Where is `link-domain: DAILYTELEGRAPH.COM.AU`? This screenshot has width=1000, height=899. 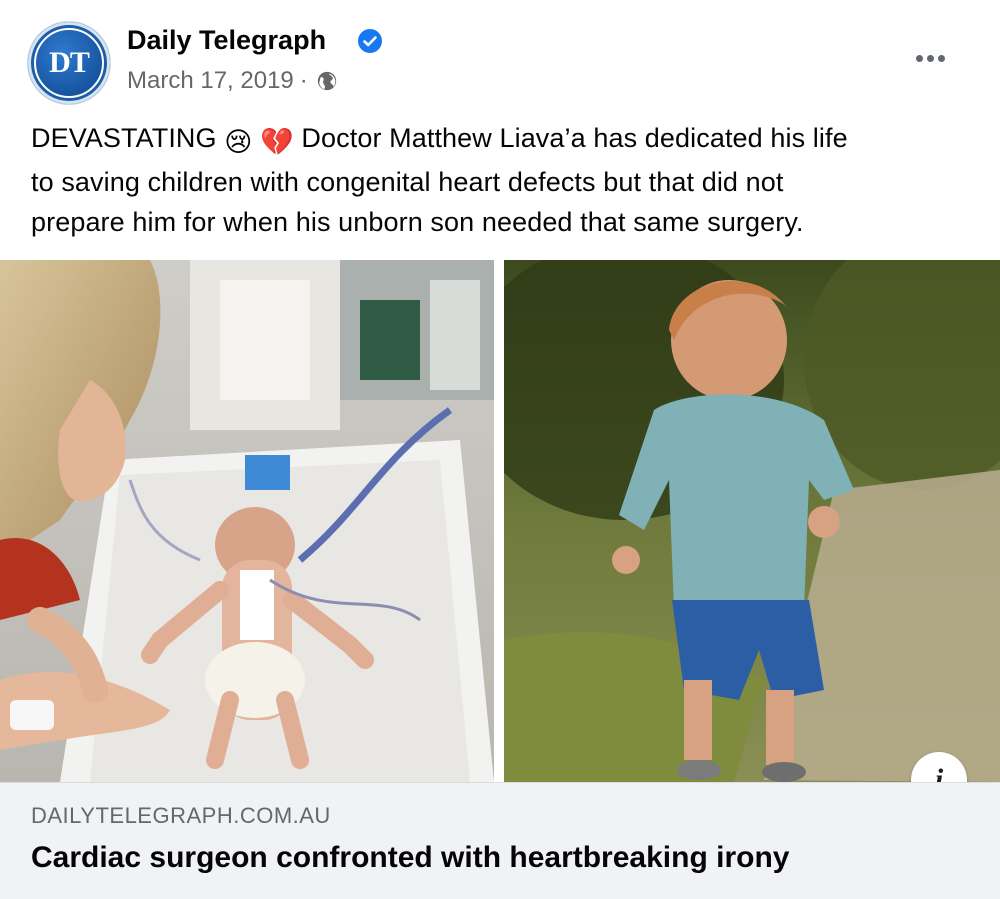
link-domain: DAILYTELEGRAPH.COM.AU is located at coordinates (181, 815).